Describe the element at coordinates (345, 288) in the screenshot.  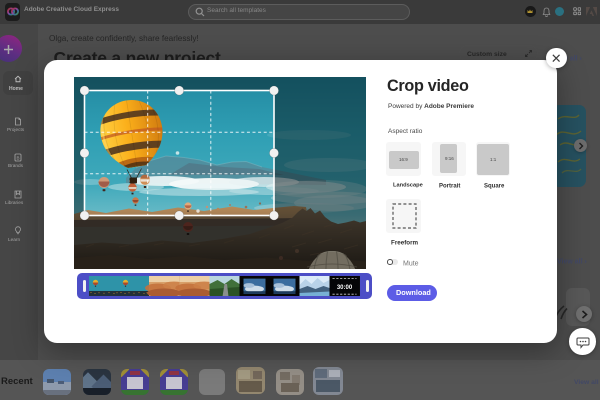
I see `svg-text: 30:00` at that location.